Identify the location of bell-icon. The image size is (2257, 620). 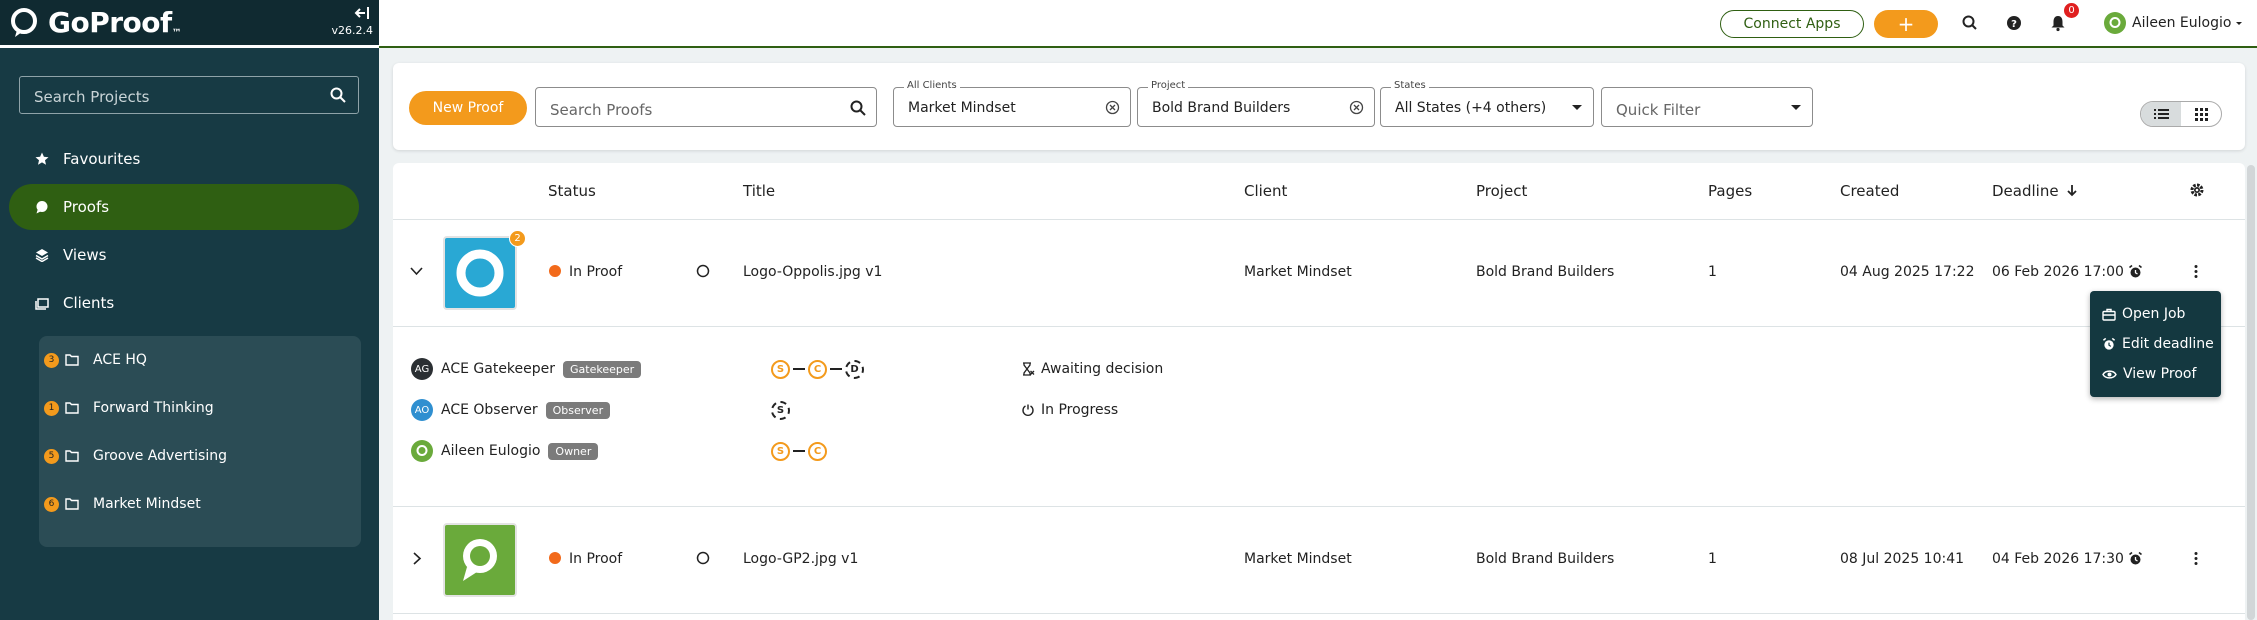
(2058, 23).